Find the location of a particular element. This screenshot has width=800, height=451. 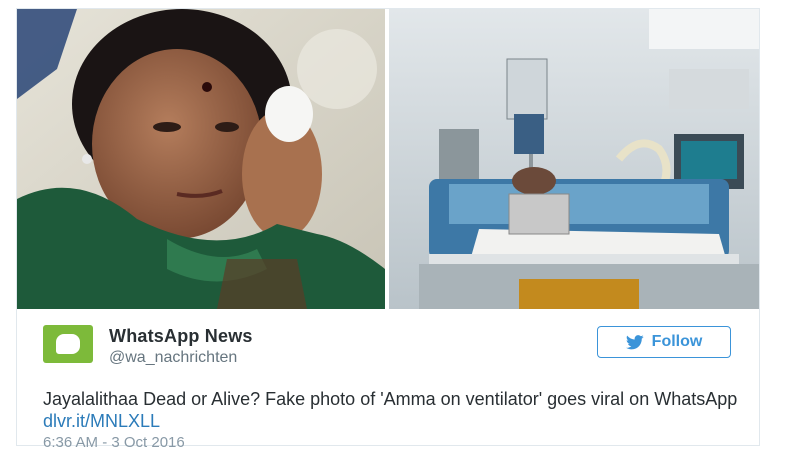

tweet-timestamp: 6:36 AM - 3 Oct 2016 is located at coordinates (114, 442).